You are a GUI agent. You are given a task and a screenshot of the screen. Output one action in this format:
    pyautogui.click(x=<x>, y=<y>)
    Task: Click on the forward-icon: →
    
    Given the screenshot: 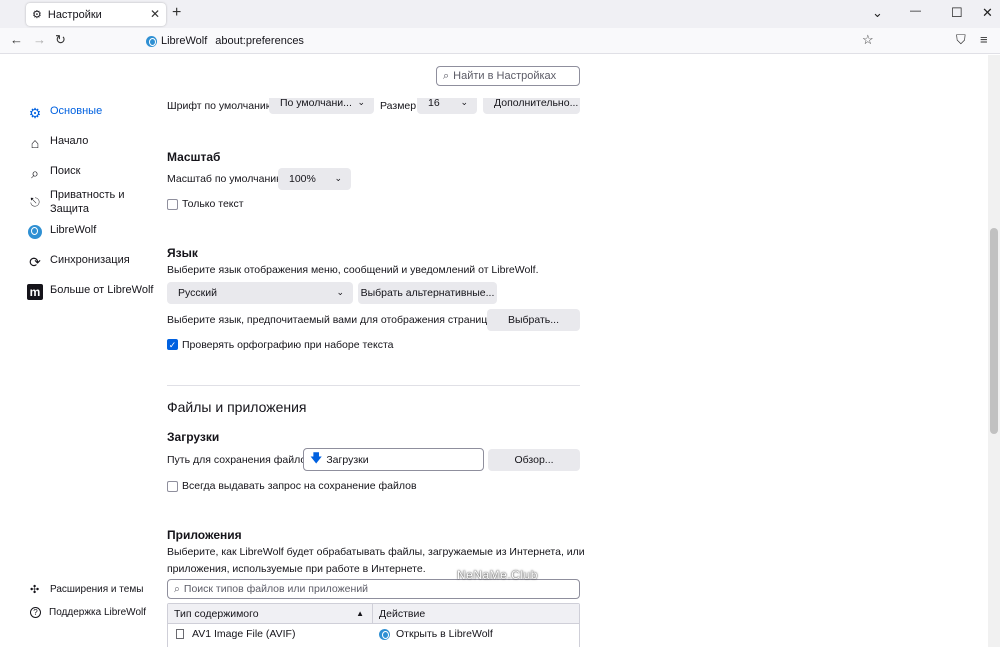 What is the action you would take?
    pyautogui.click(x=39, y=39)
    